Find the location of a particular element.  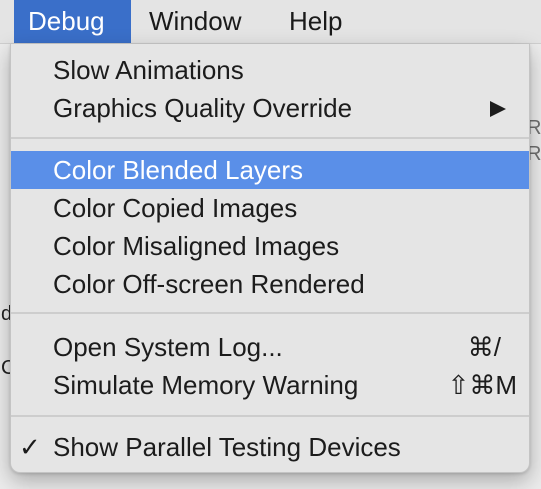

menu-item-color-blended-layers: Color Blended Layers is located at coordinates (270, 170).